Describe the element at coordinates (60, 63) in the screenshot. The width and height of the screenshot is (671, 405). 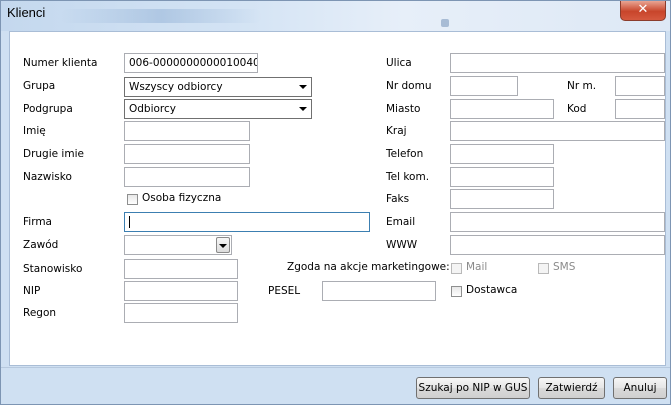
I see `numer-klienta-label: Numer klienta` at that location.